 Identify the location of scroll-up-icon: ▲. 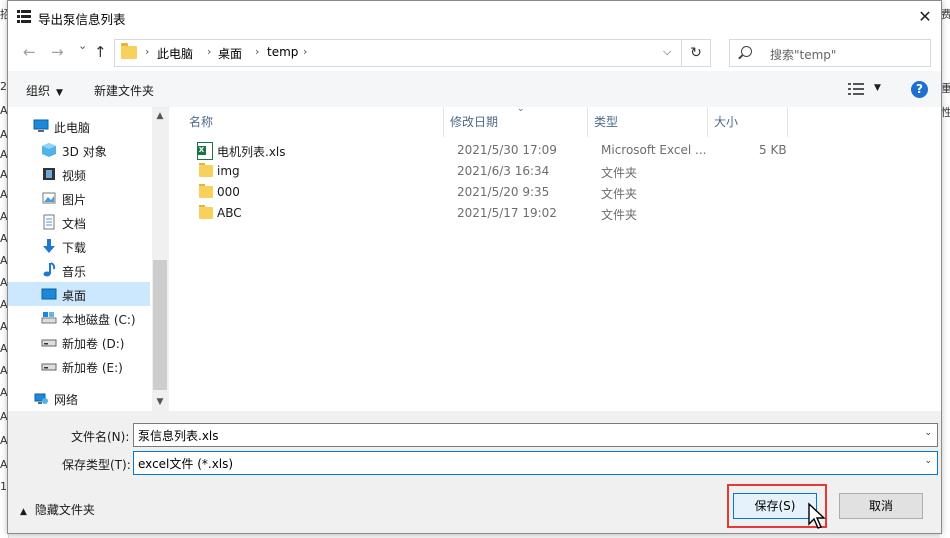
(160, 116).